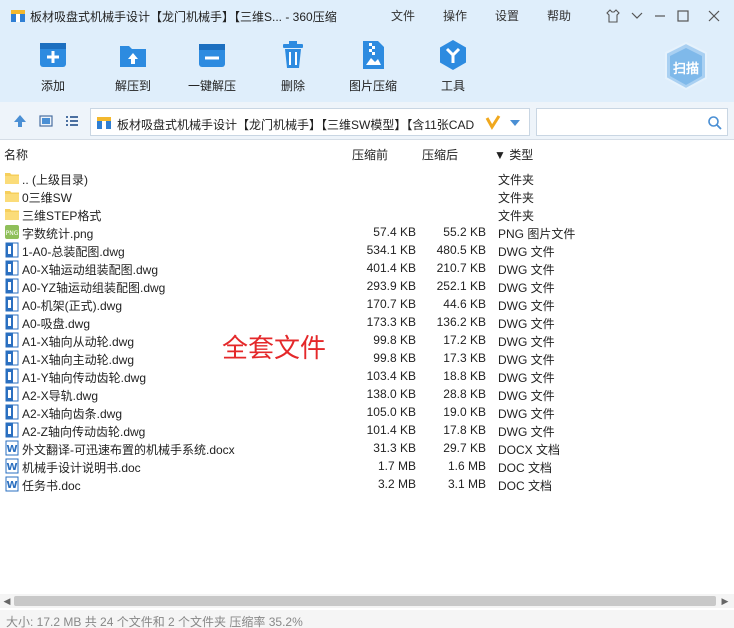 This screenshot has height=628, width=734. What do you see at coordinates (212, 55) in the screenshot?
I see `one-click-extract-icon` at bounding box center [212, 55].